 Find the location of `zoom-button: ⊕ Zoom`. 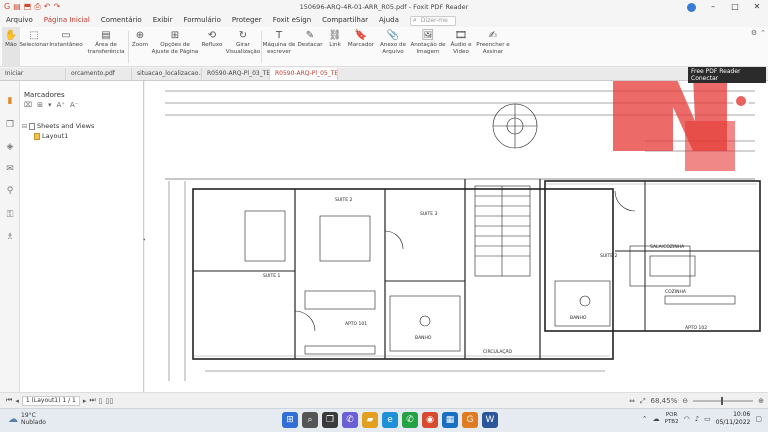

zoom-button: ⊕ Zoom is located at coordinates (140, 47).